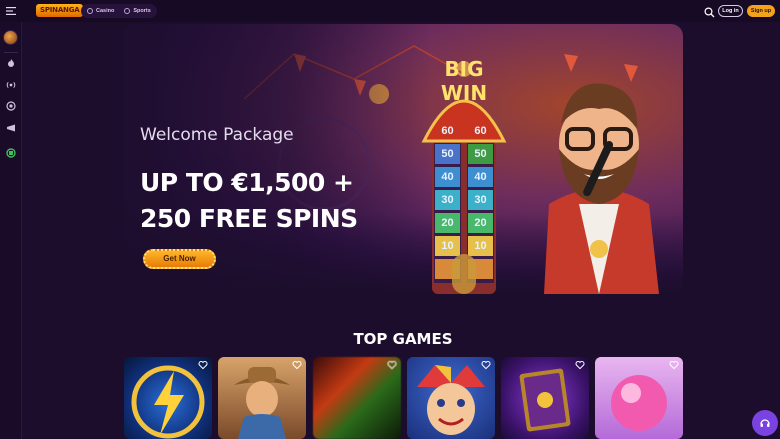  I want to click on support-chat-button, so click(765, 423).